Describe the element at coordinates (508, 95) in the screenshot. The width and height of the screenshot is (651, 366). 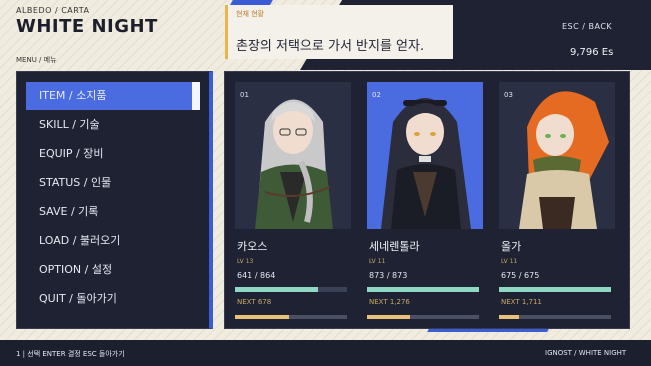
I see `card-number: 03` at that location.